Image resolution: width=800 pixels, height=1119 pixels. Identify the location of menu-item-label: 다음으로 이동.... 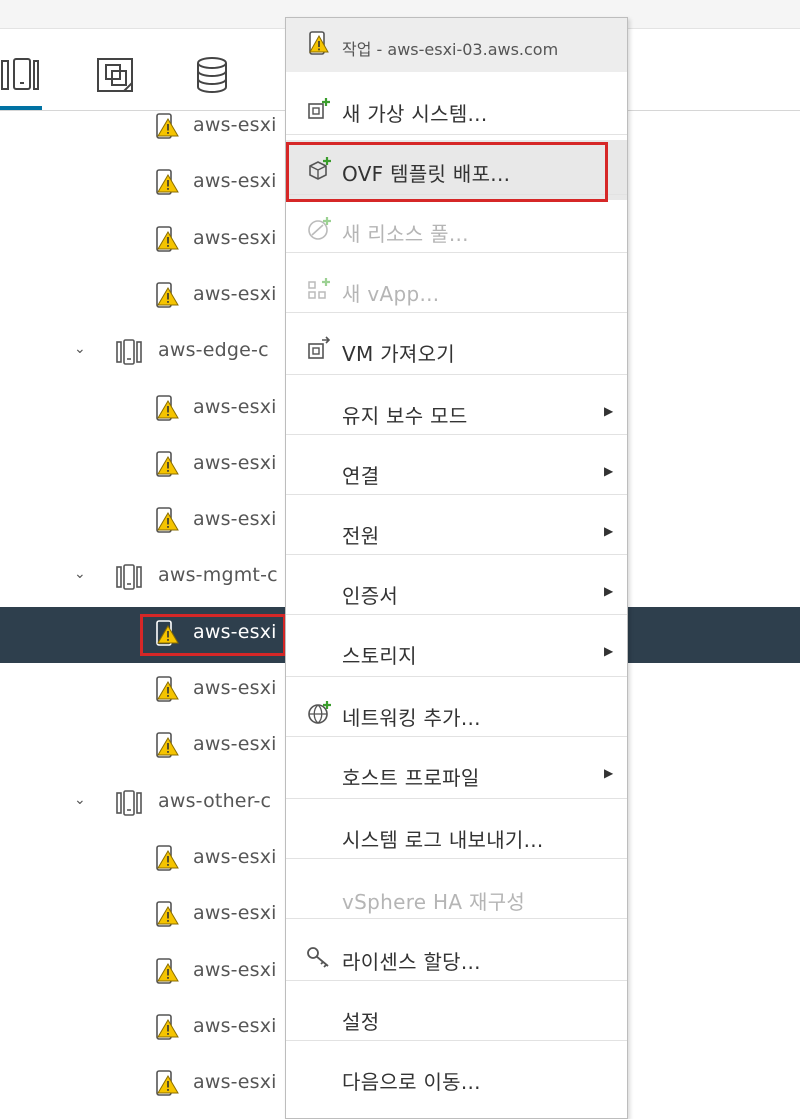
(411, 1082).